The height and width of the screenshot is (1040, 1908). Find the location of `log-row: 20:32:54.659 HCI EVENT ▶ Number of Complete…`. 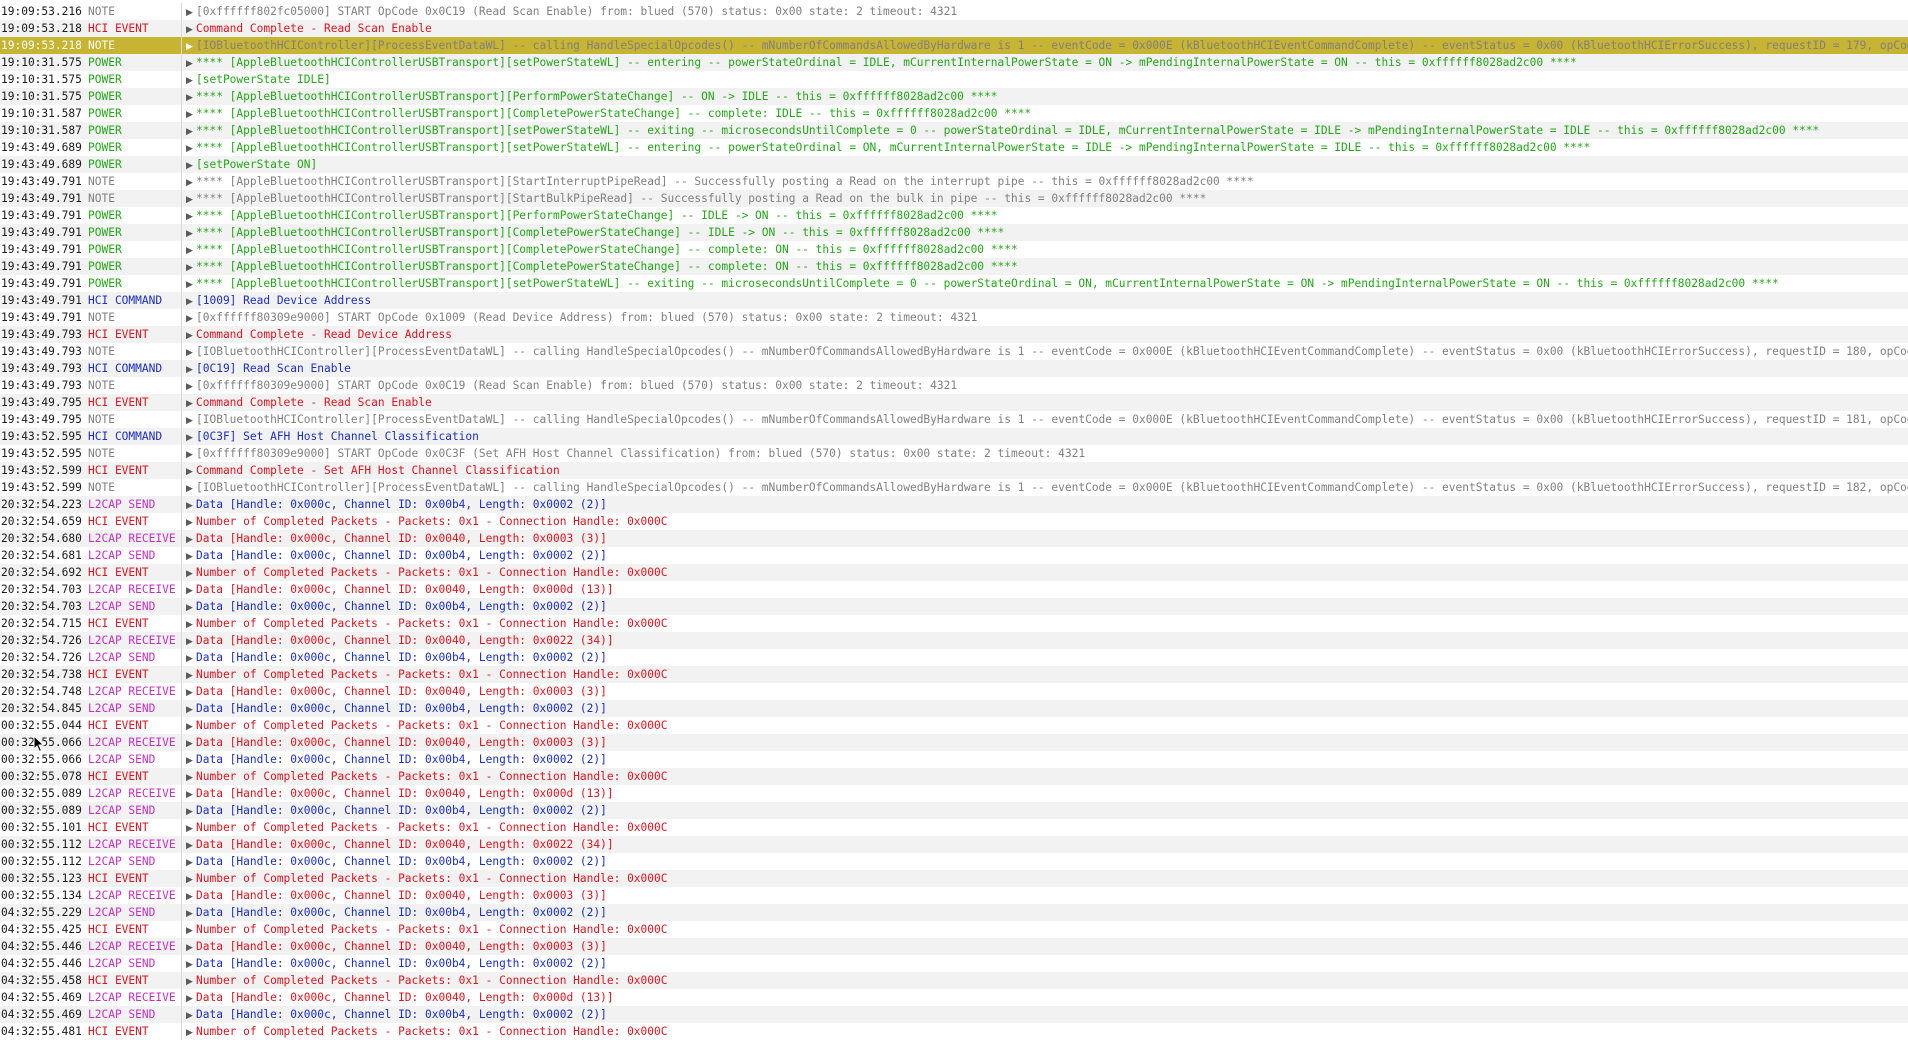

log-row: 20:32:54.659 HCI EVENT ▶ Number of Complete… is located at coordinates (954, 521).